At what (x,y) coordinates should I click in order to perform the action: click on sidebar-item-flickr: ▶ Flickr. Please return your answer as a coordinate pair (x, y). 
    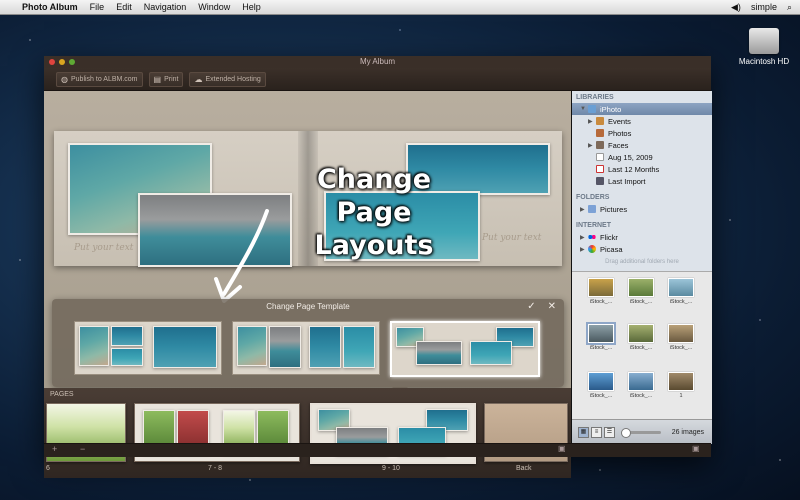
    Looking at the image, I should click on (642, 237).